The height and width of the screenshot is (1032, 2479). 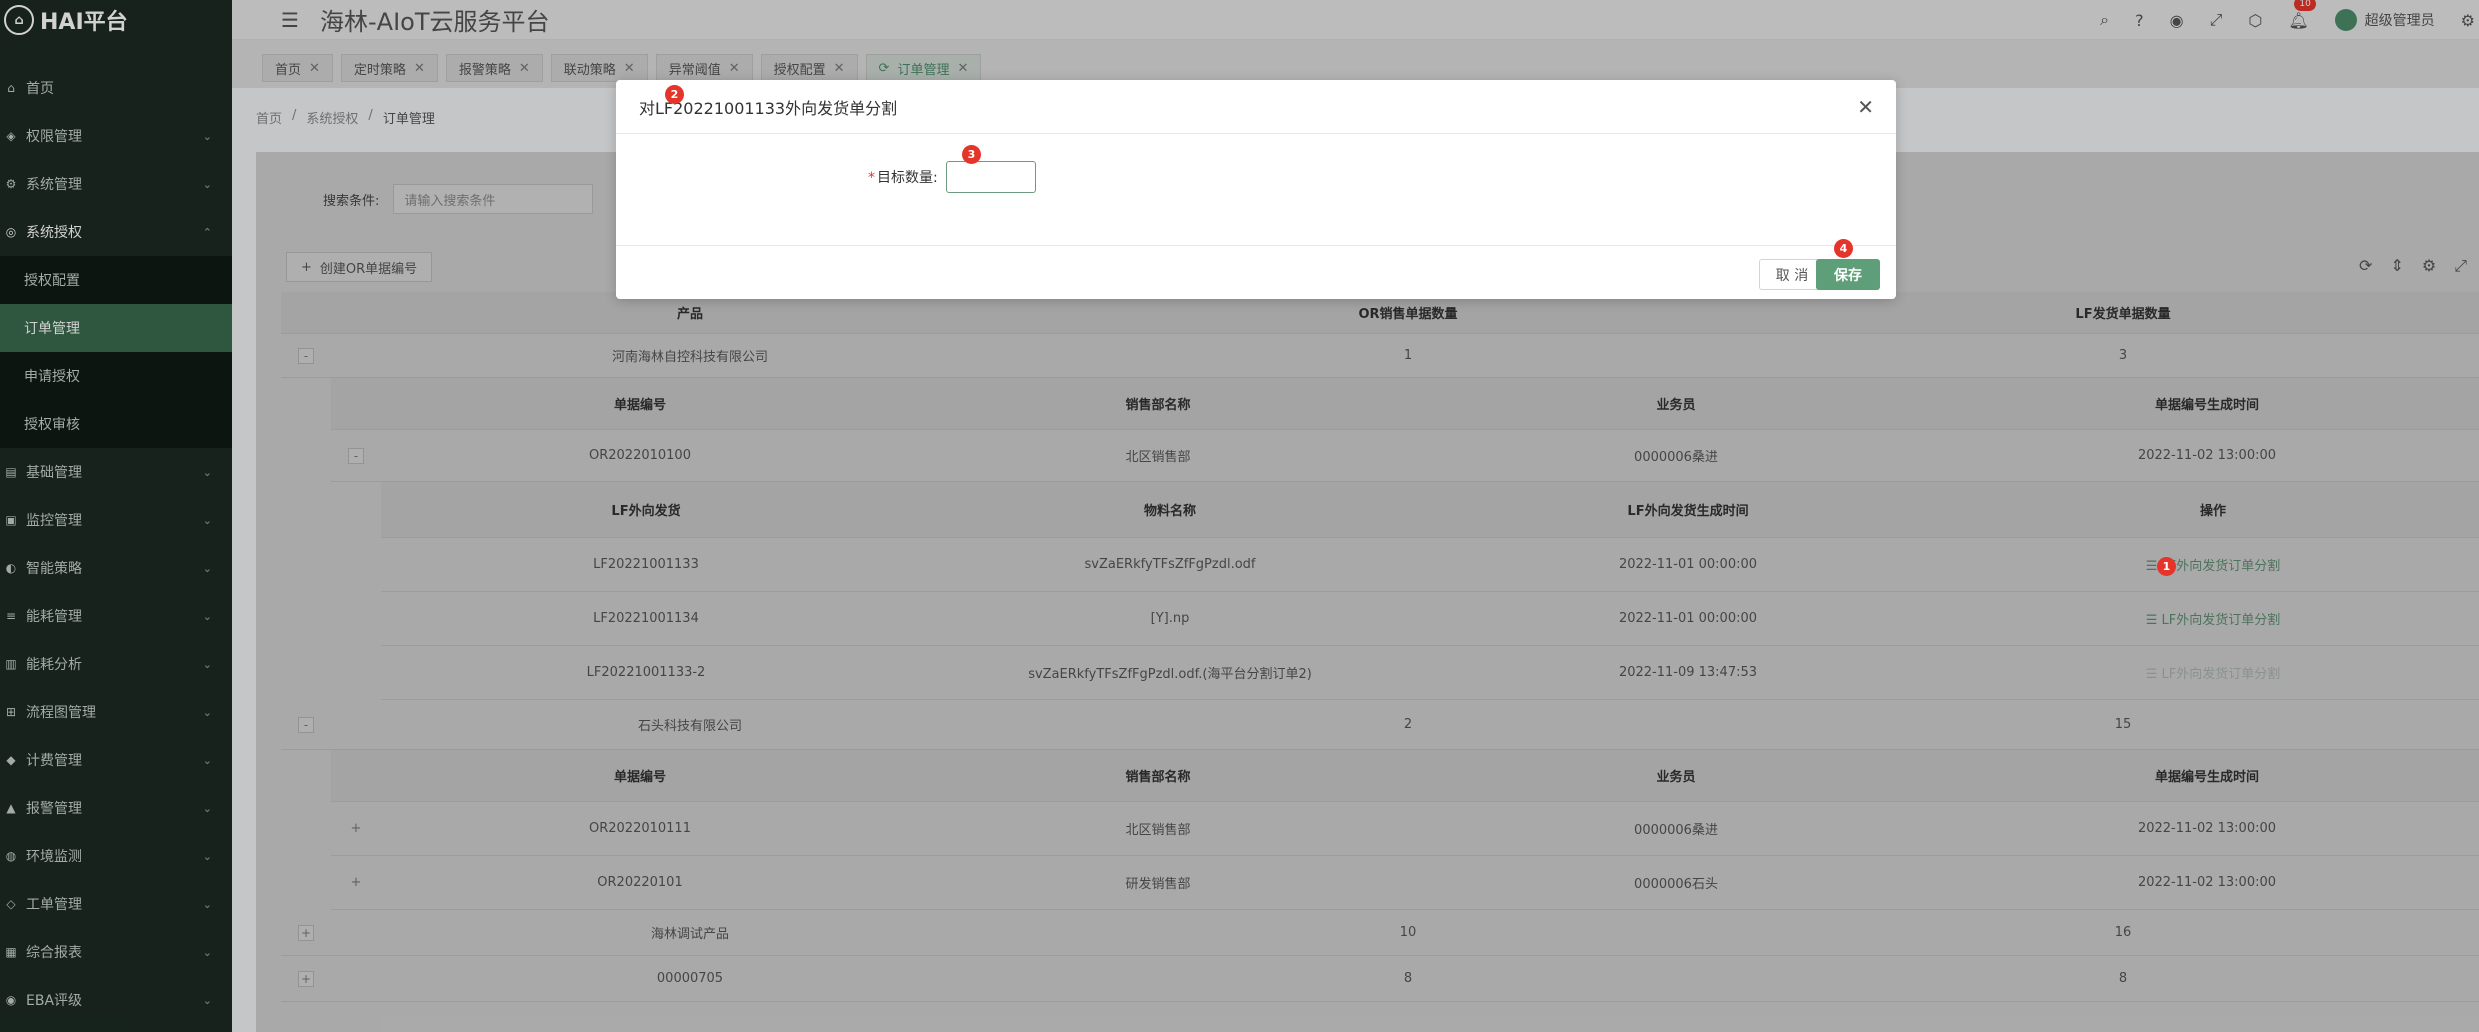 What do you see at coordinates (871, 178) in the screenshot?
I see `required-icon: *` at bounding box center [871, 178].